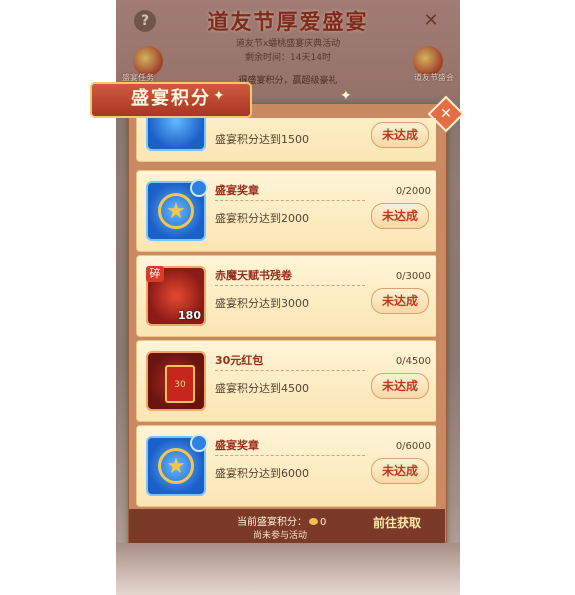  What do you see at coordinates (288, 58) in the screenshot?
I see `event-time: 剩余时间：14天14时` at bounding box center [288, 58].